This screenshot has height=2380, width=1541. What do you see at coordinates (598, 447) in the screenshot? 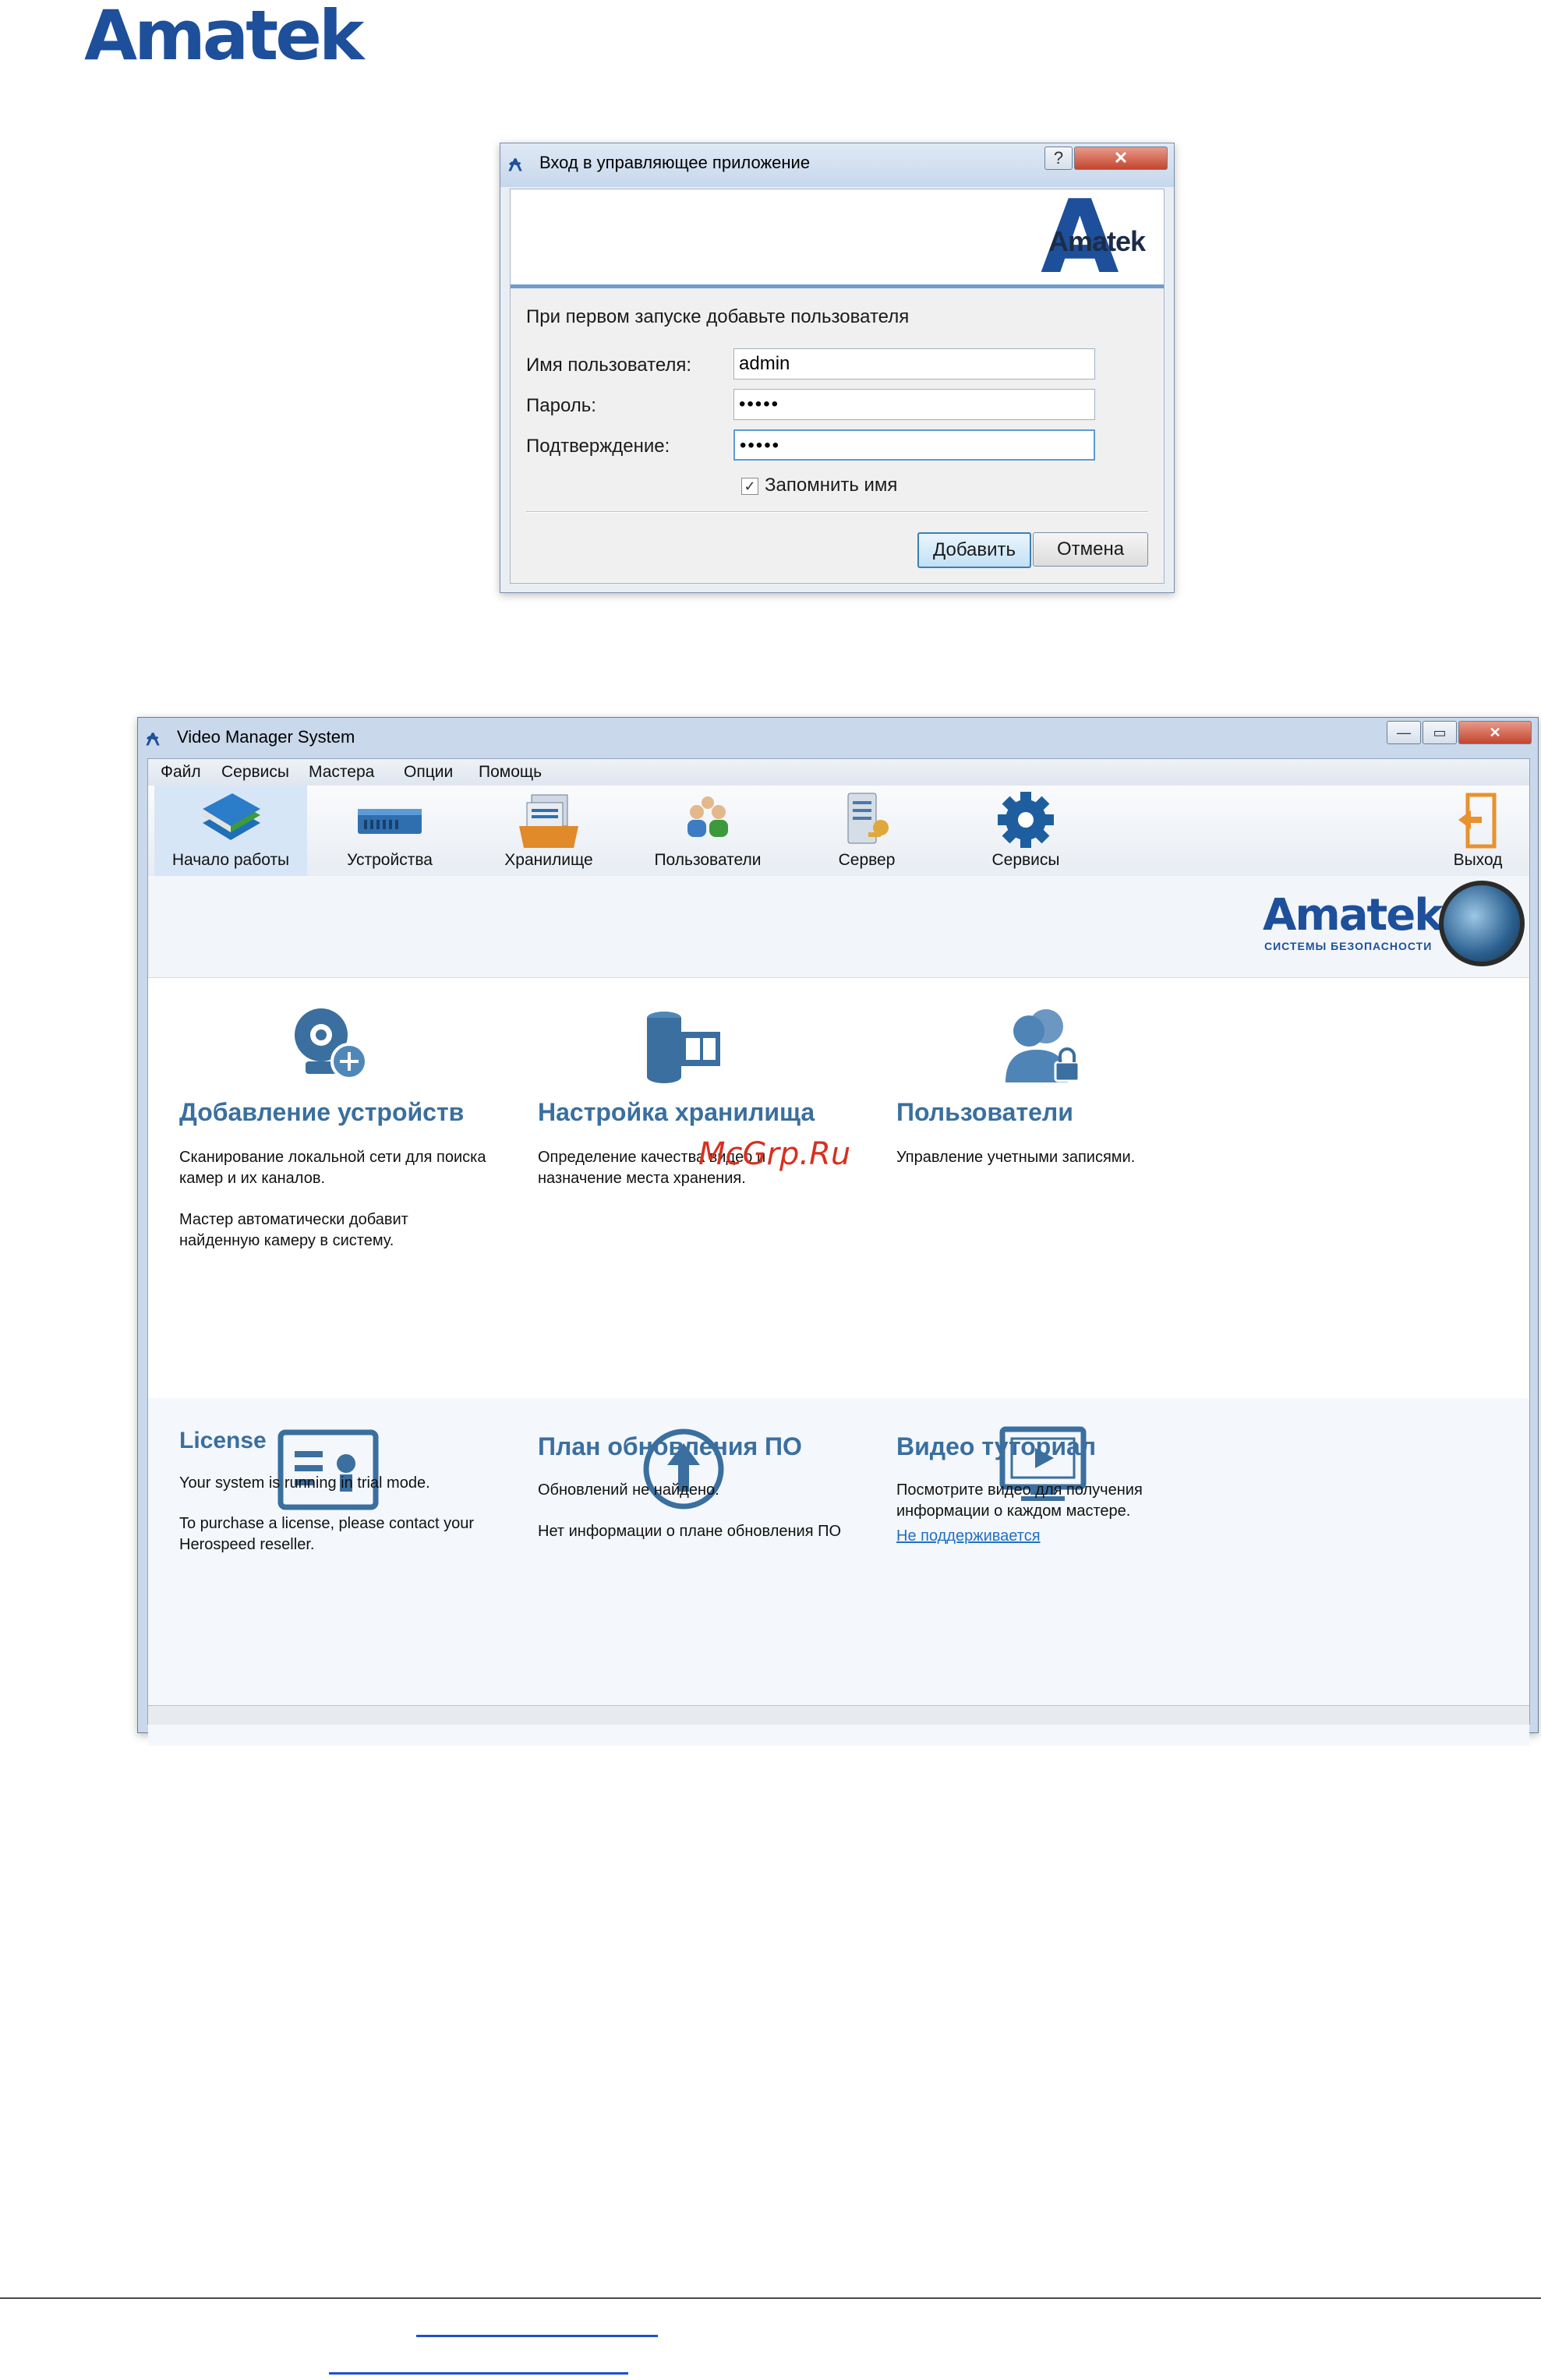
I see `confirm-label: Подтверждение:` at bounding box center [598, 447].